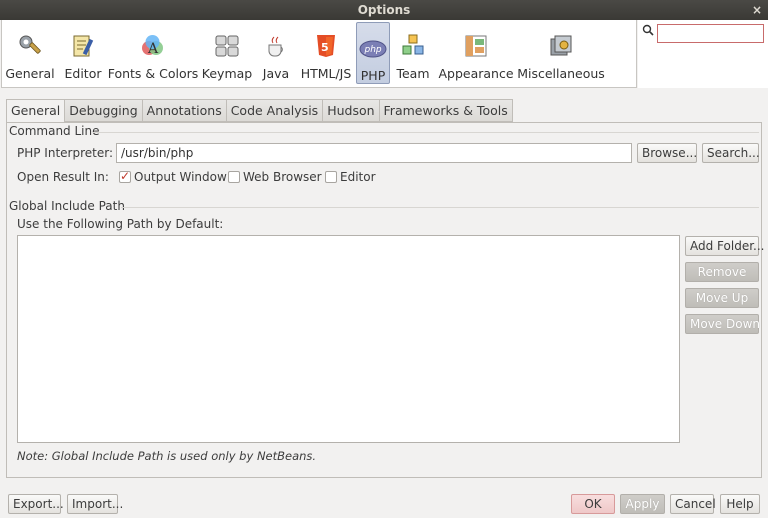 Image resolution: width=768 pixels, height=518 pixels. I want to click on general-icon, so click(30, 46).